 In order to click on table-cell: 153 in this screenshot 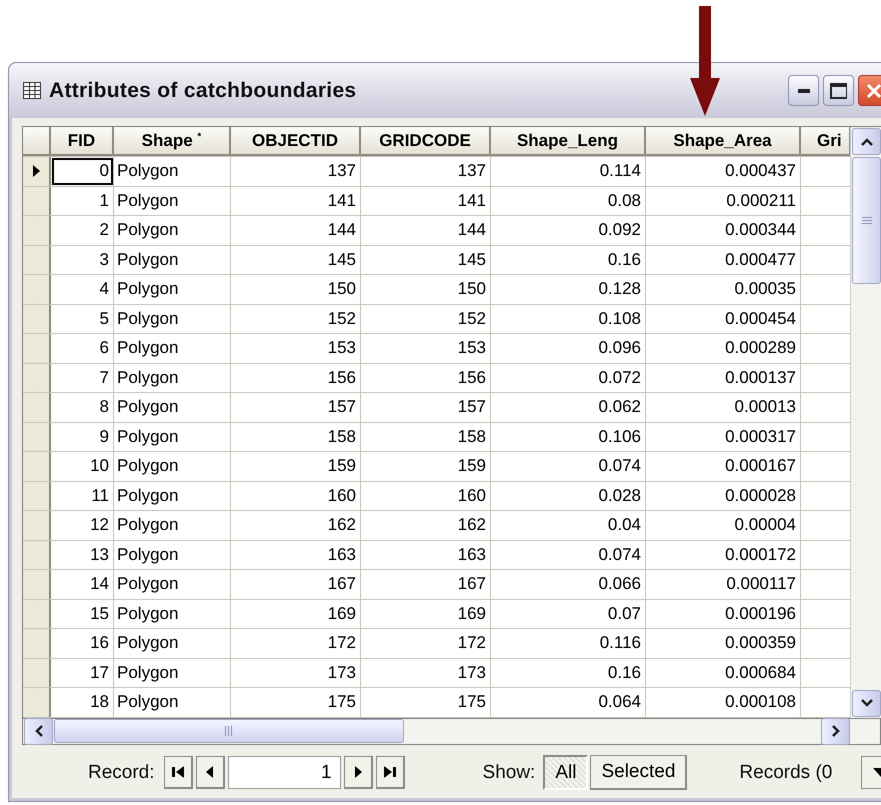, I will do `click(426, 348)`.